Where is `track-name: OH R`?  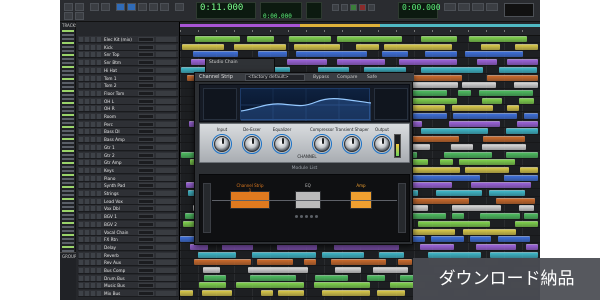 track-name: OH R is located at coordinates (109, 108).